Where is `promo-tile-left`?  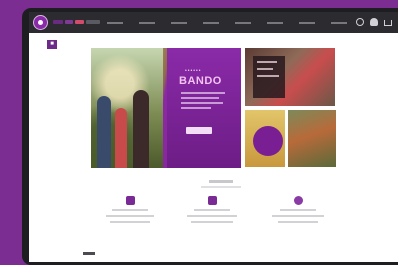
promo-tile-left is located at coordinates (265, 138).